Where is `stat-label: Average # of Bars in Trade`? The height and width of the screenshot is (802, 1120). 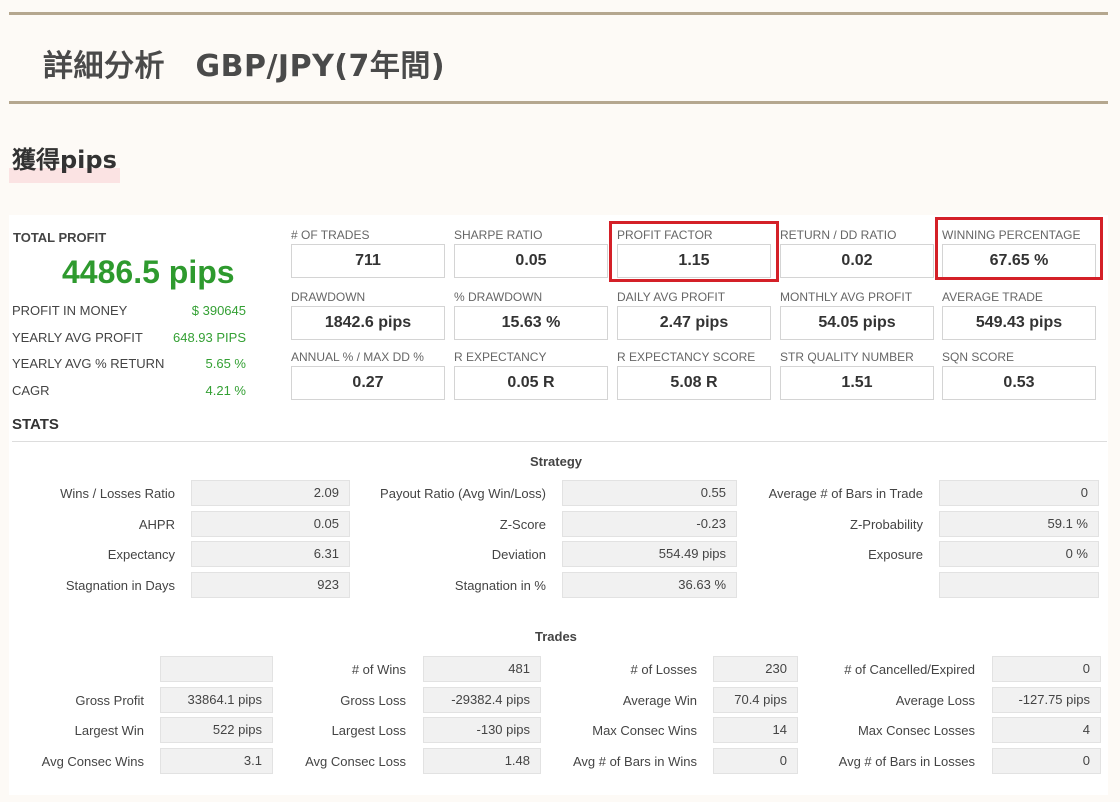 stat-label: Average # of Bars in Trade is located at coordinates (845, 493).